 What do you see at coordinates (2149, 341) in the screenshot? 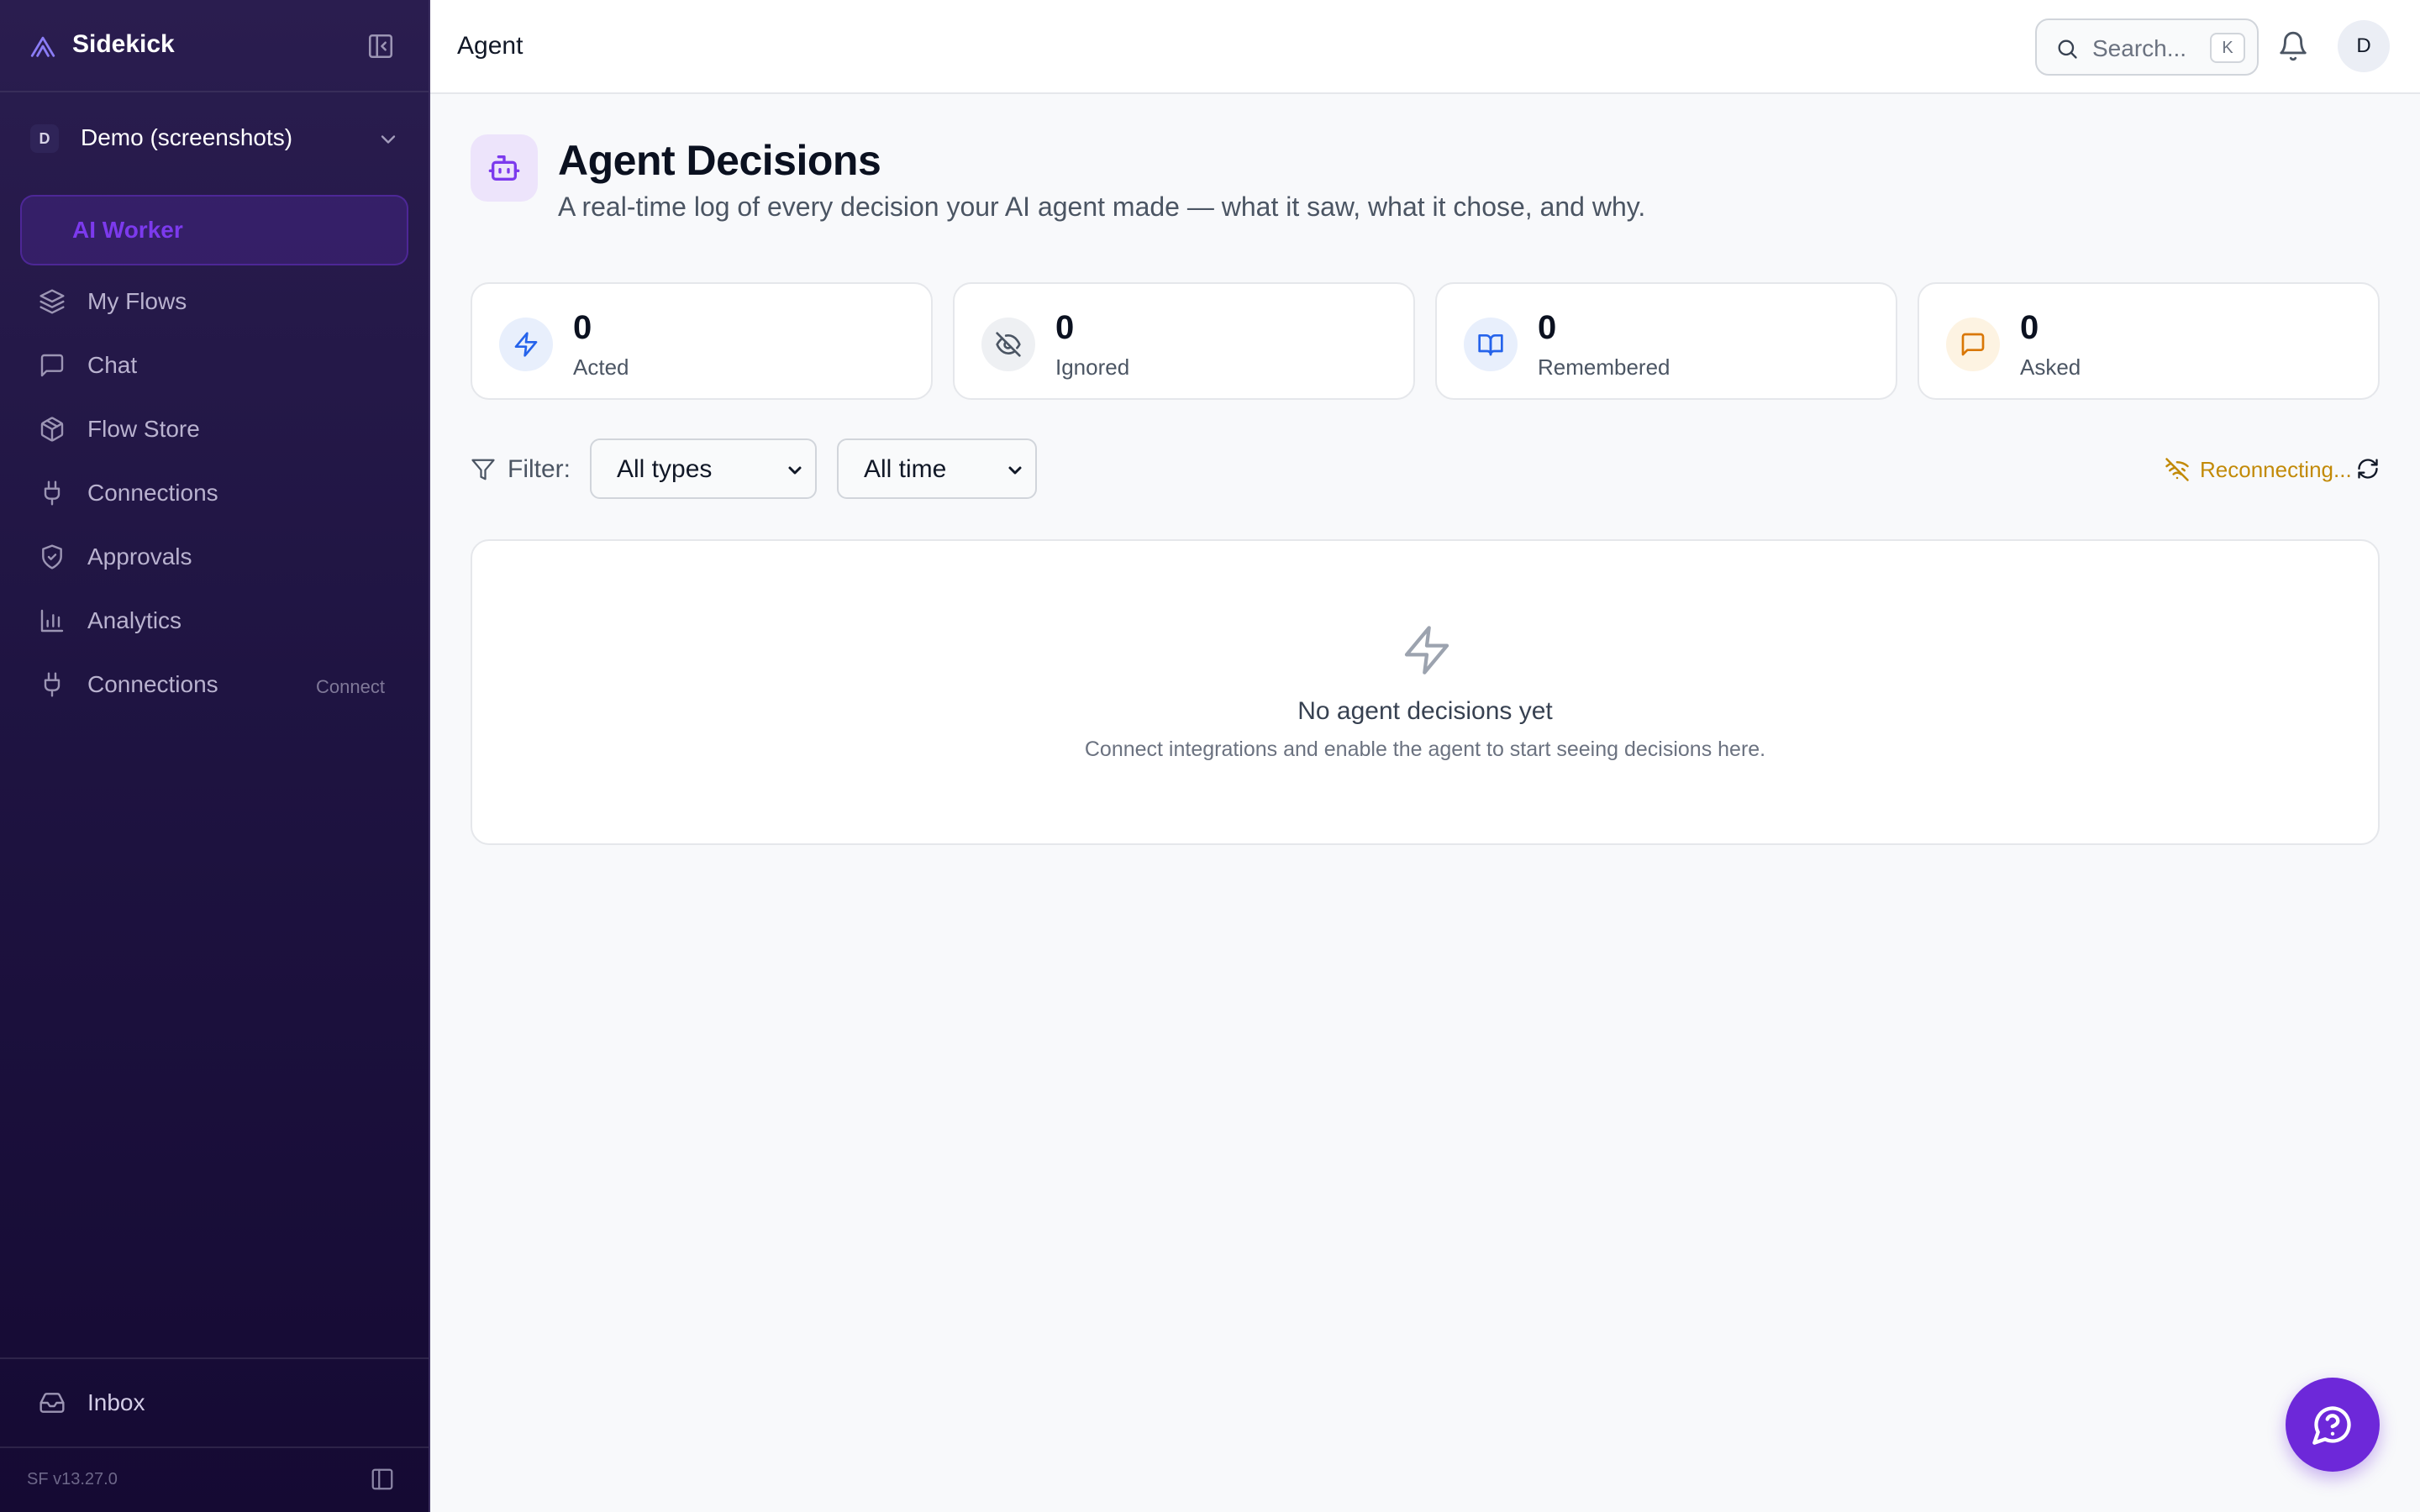
I see `stat-card-asked: 0 Asked` at bounding box center [2149, 341].